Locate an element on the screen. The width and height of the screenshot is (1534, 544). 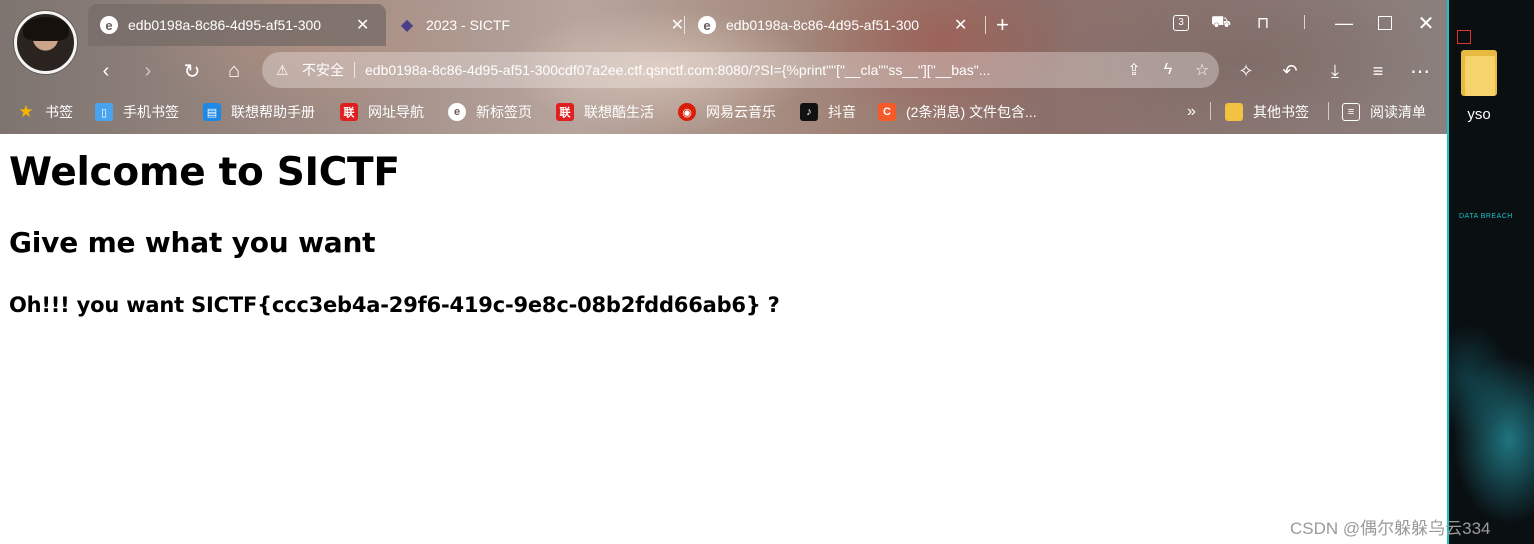
bookmark-label: 联想帮助手册 is located at coordinates (273, 112).